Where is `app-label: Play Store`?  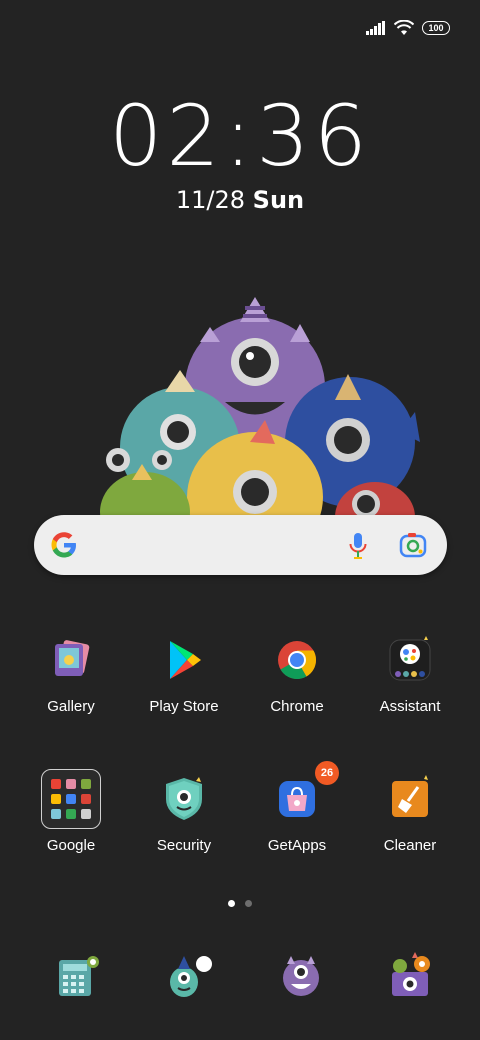 app-label: Play Store is located at coordinates (184, 706).